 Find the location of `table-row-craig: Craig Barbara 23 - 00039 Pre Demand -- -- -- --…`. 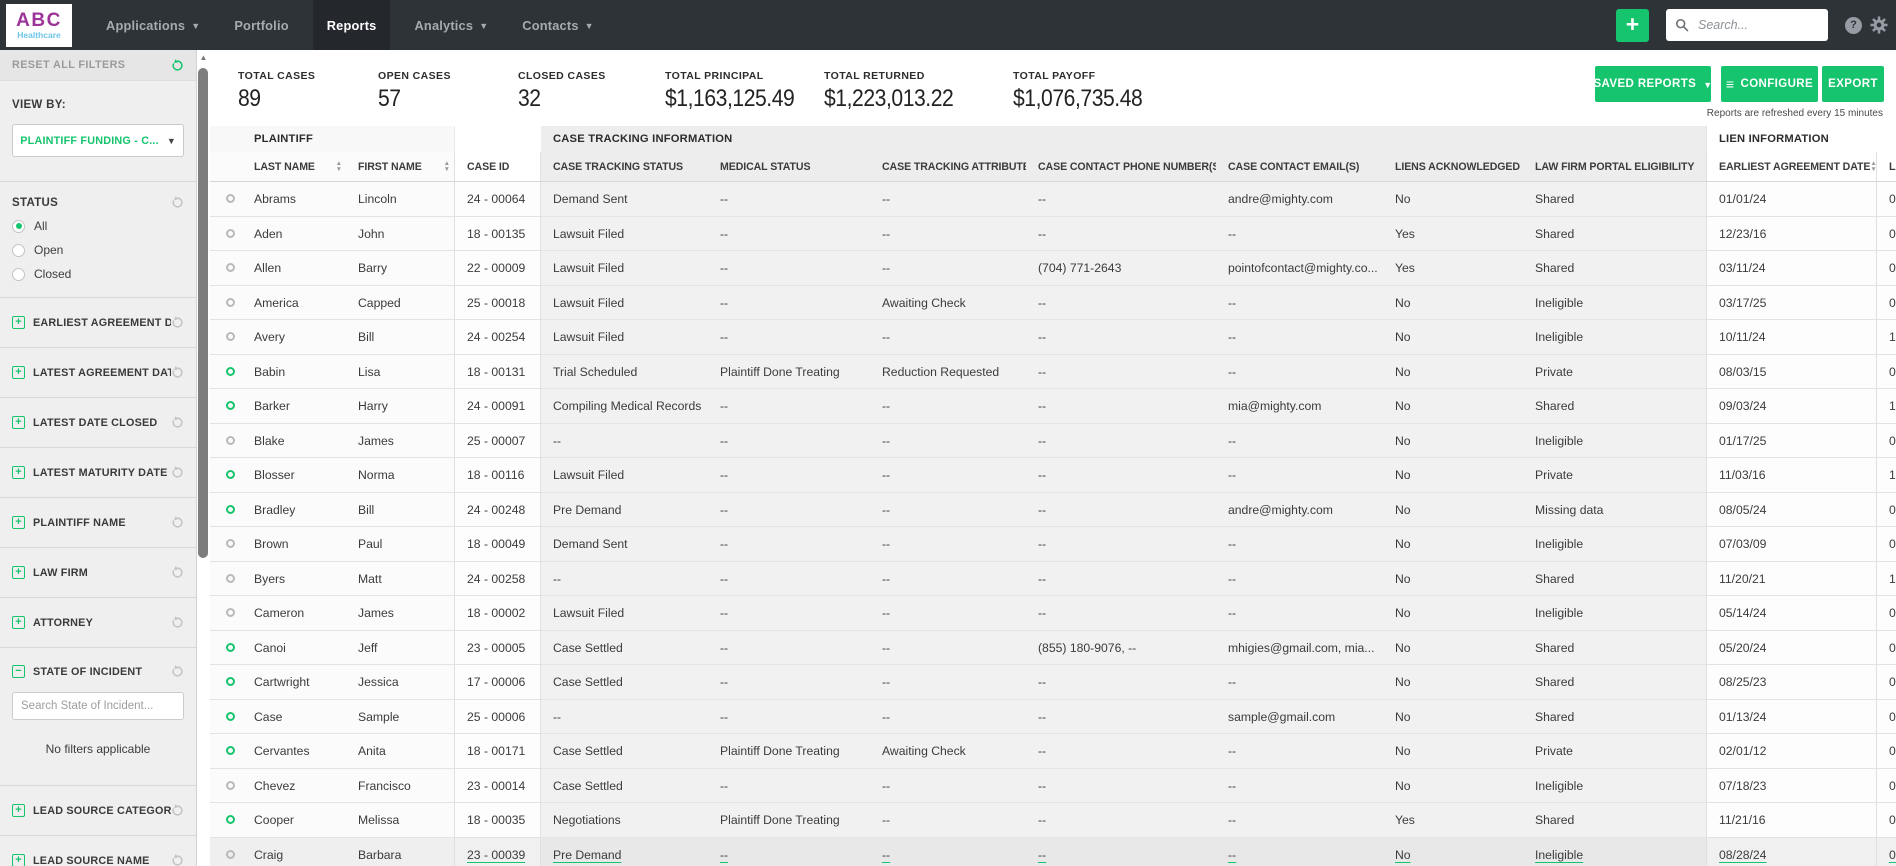

table-row-craig: Craig Barbara 23 - 00039 Pre Demand -- -- -- --… is located at coordinates (1053, 851).